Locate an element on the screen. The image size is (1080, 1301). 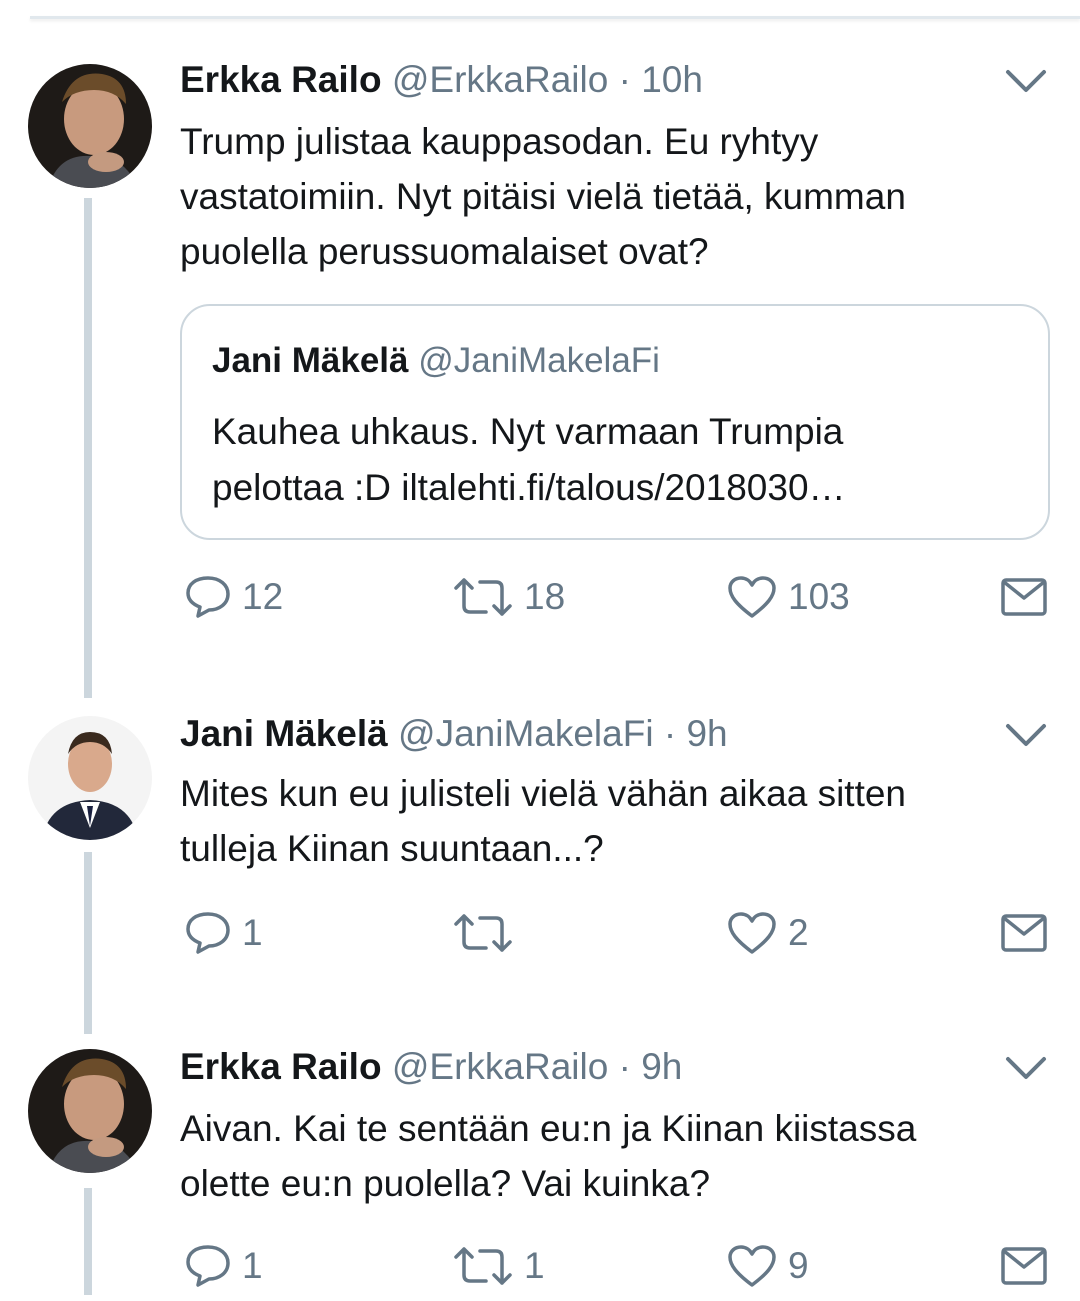
retweet-count: 1 is located at coordinates (534, 1265).